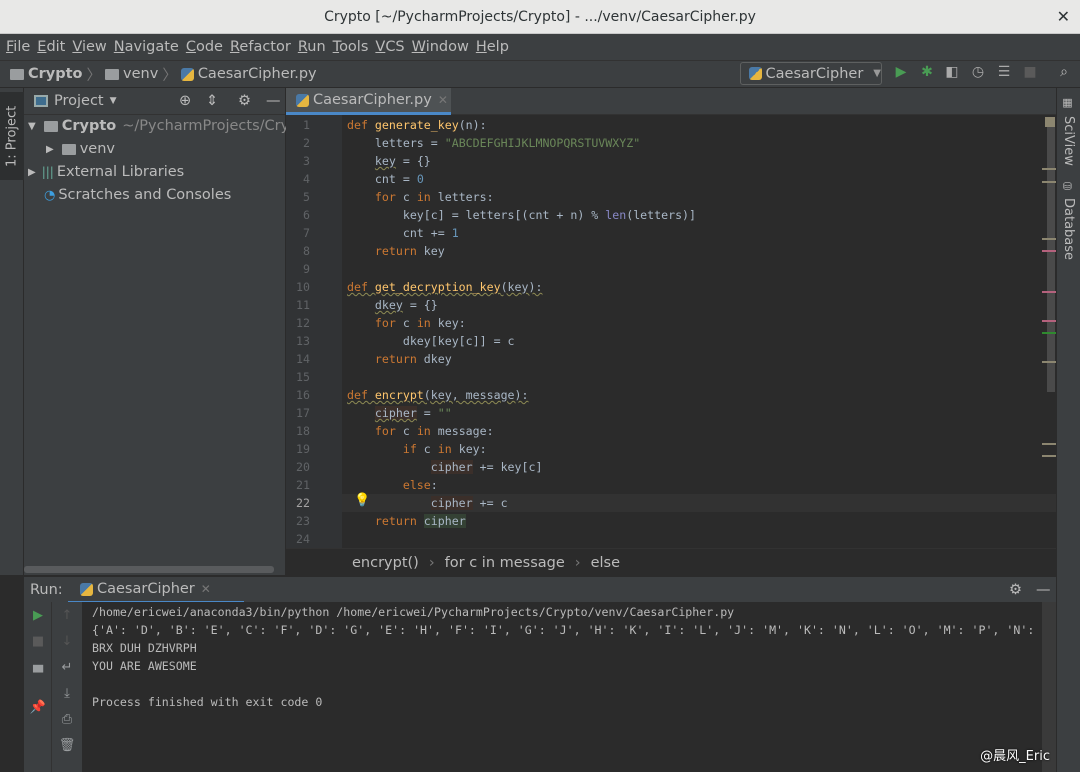 The width and height of the screenshot is (1080, 772). Describe the element at coordinates (67, 745) in the screenshot. I see `trash-icon: 🗑` at that location.